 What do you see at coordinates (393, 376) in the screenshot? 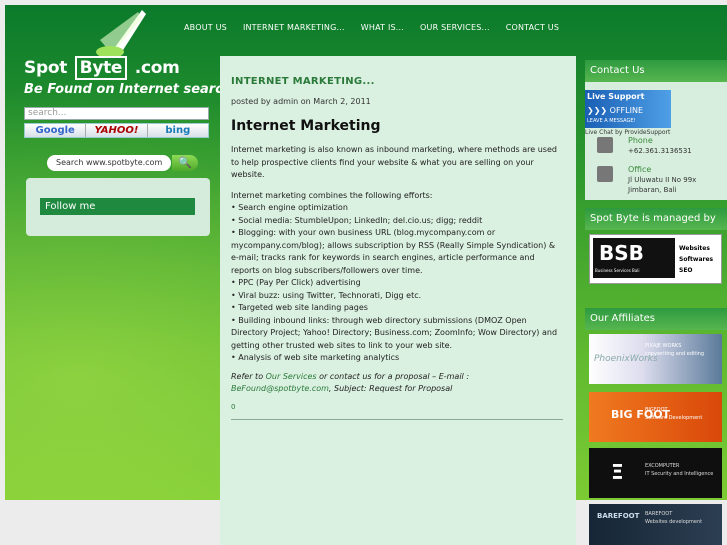
I see `refer-mid: or contact us for a proposal – E-mail :` at bounding box center [393, 376].